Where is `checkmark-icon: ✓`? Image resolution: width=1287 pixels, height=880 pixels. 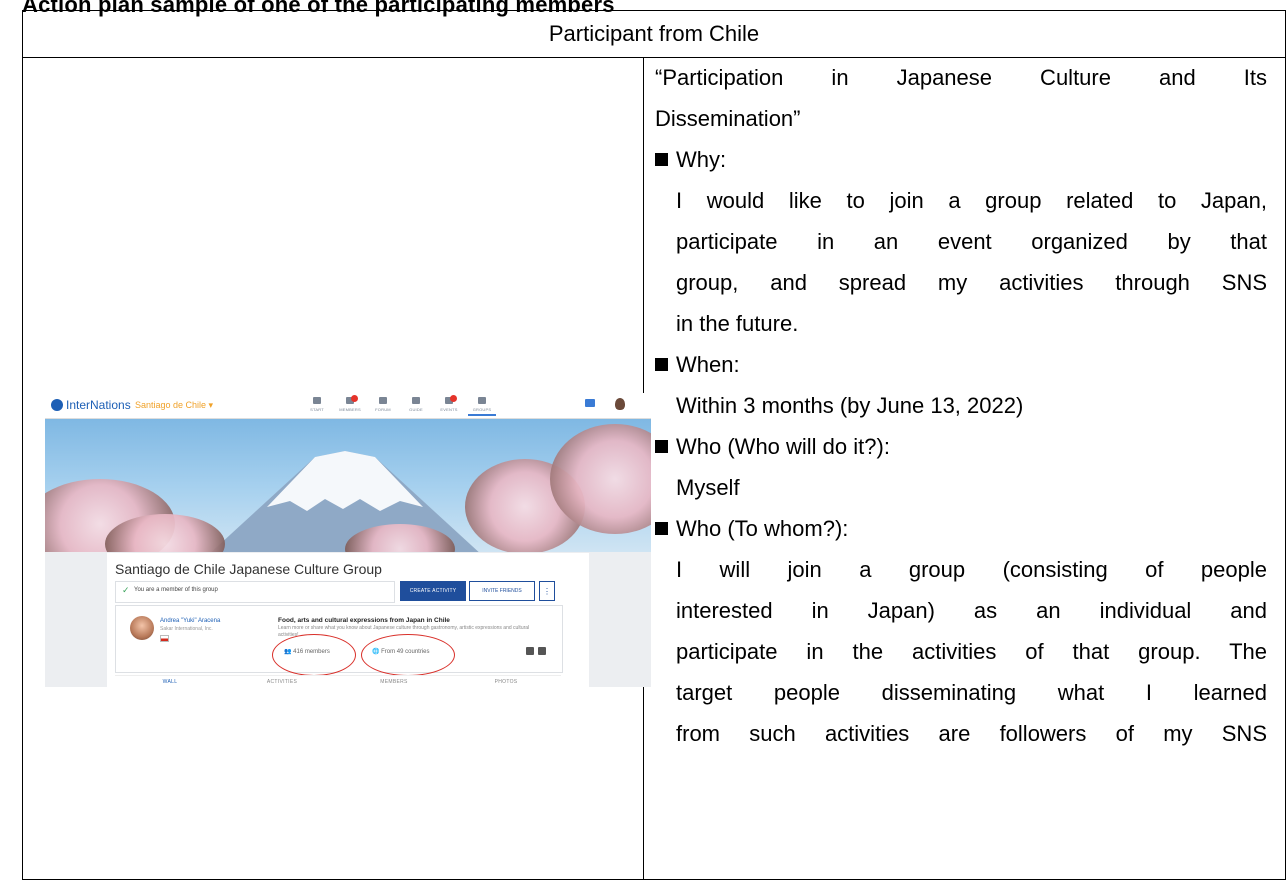 checkmark-icon: ✓ is located at coordinates (126, 590).